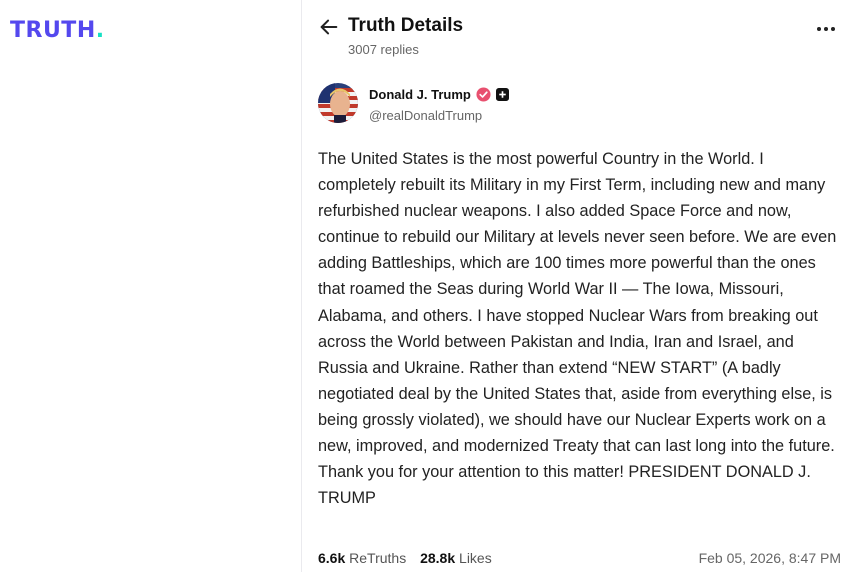 This screenshot has width=851, height=572. What do you see at coordinates (770, 558) in the screenshot?
I see `post-timestamp: Feb 05, 2026, 8:47 PM` at bounding box center [770, 558].